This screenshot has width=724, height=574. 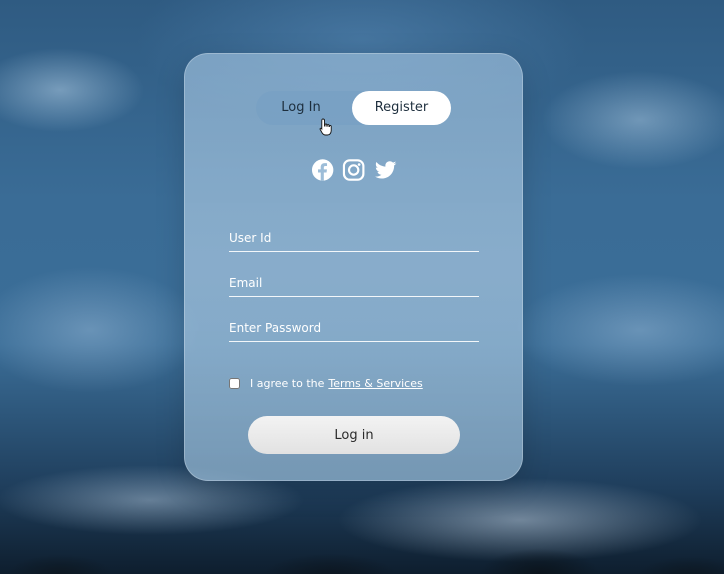 I want to click on email-field, so click(x=354, y=283).